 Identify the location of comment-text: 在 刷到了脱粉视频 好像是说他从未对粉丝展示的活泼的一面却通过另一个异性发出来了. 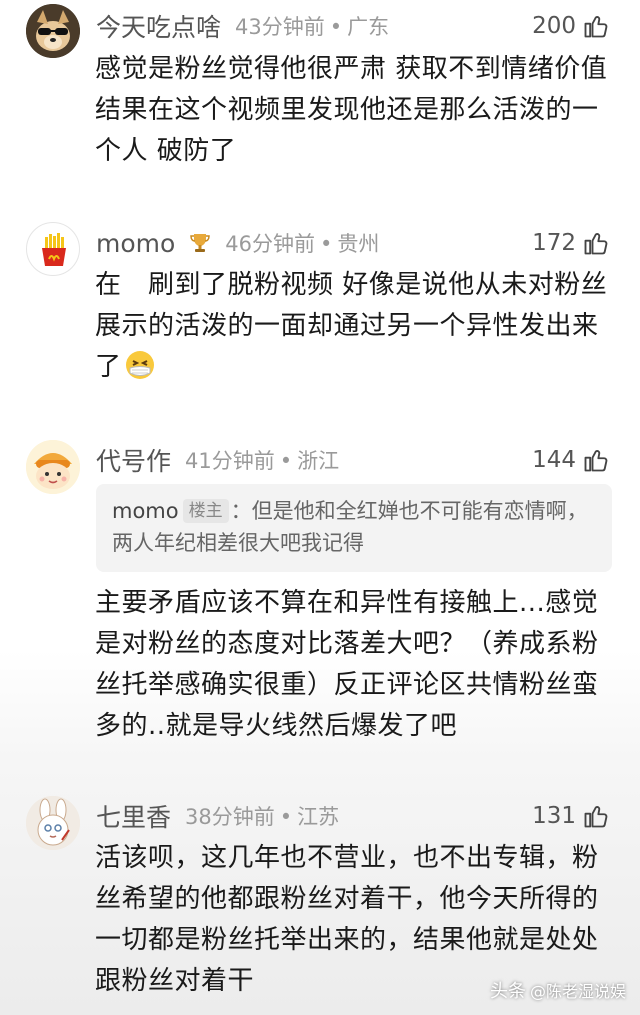
(355, 326).